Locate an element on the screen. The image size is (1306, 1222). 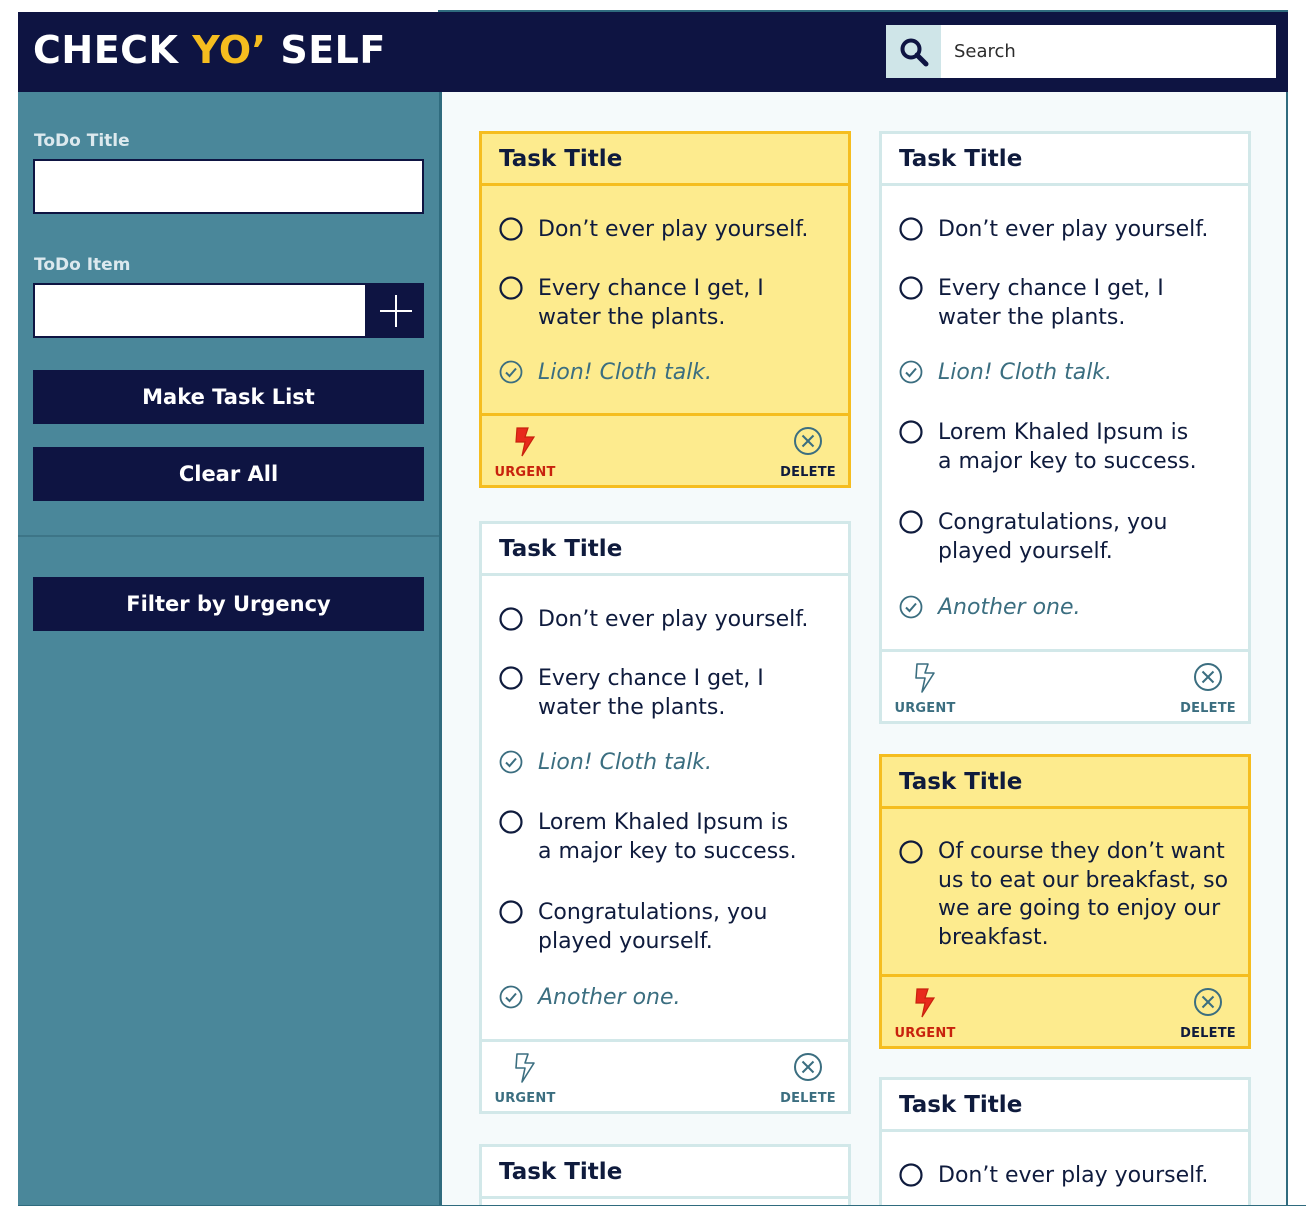
search-icon is located at coordinates (914, 52).